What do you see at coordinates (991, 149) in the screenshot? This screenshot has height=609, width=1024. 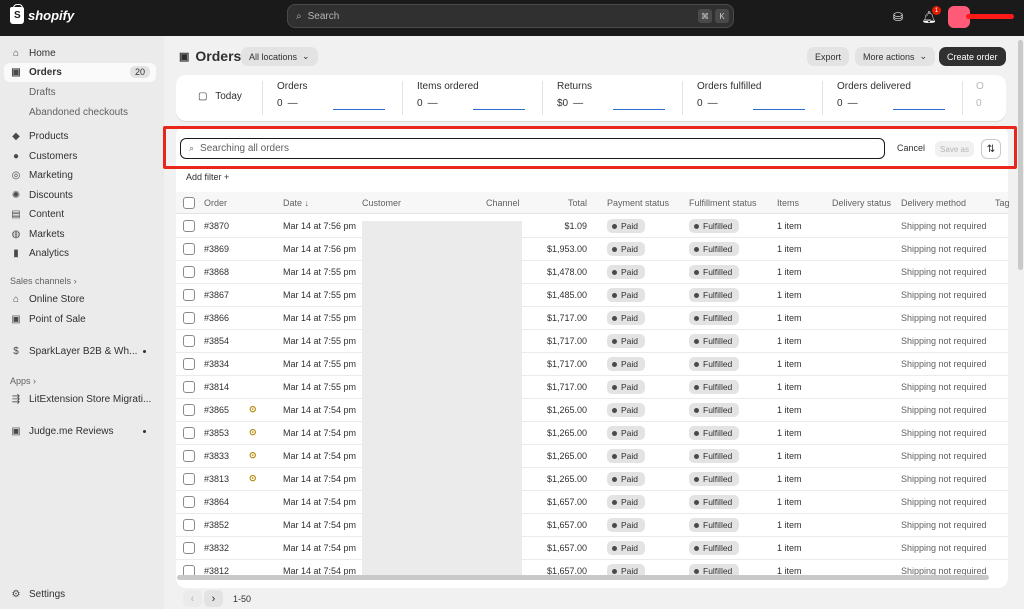 I see `sort-icon: ⇅` at bounding box center [991, 149].